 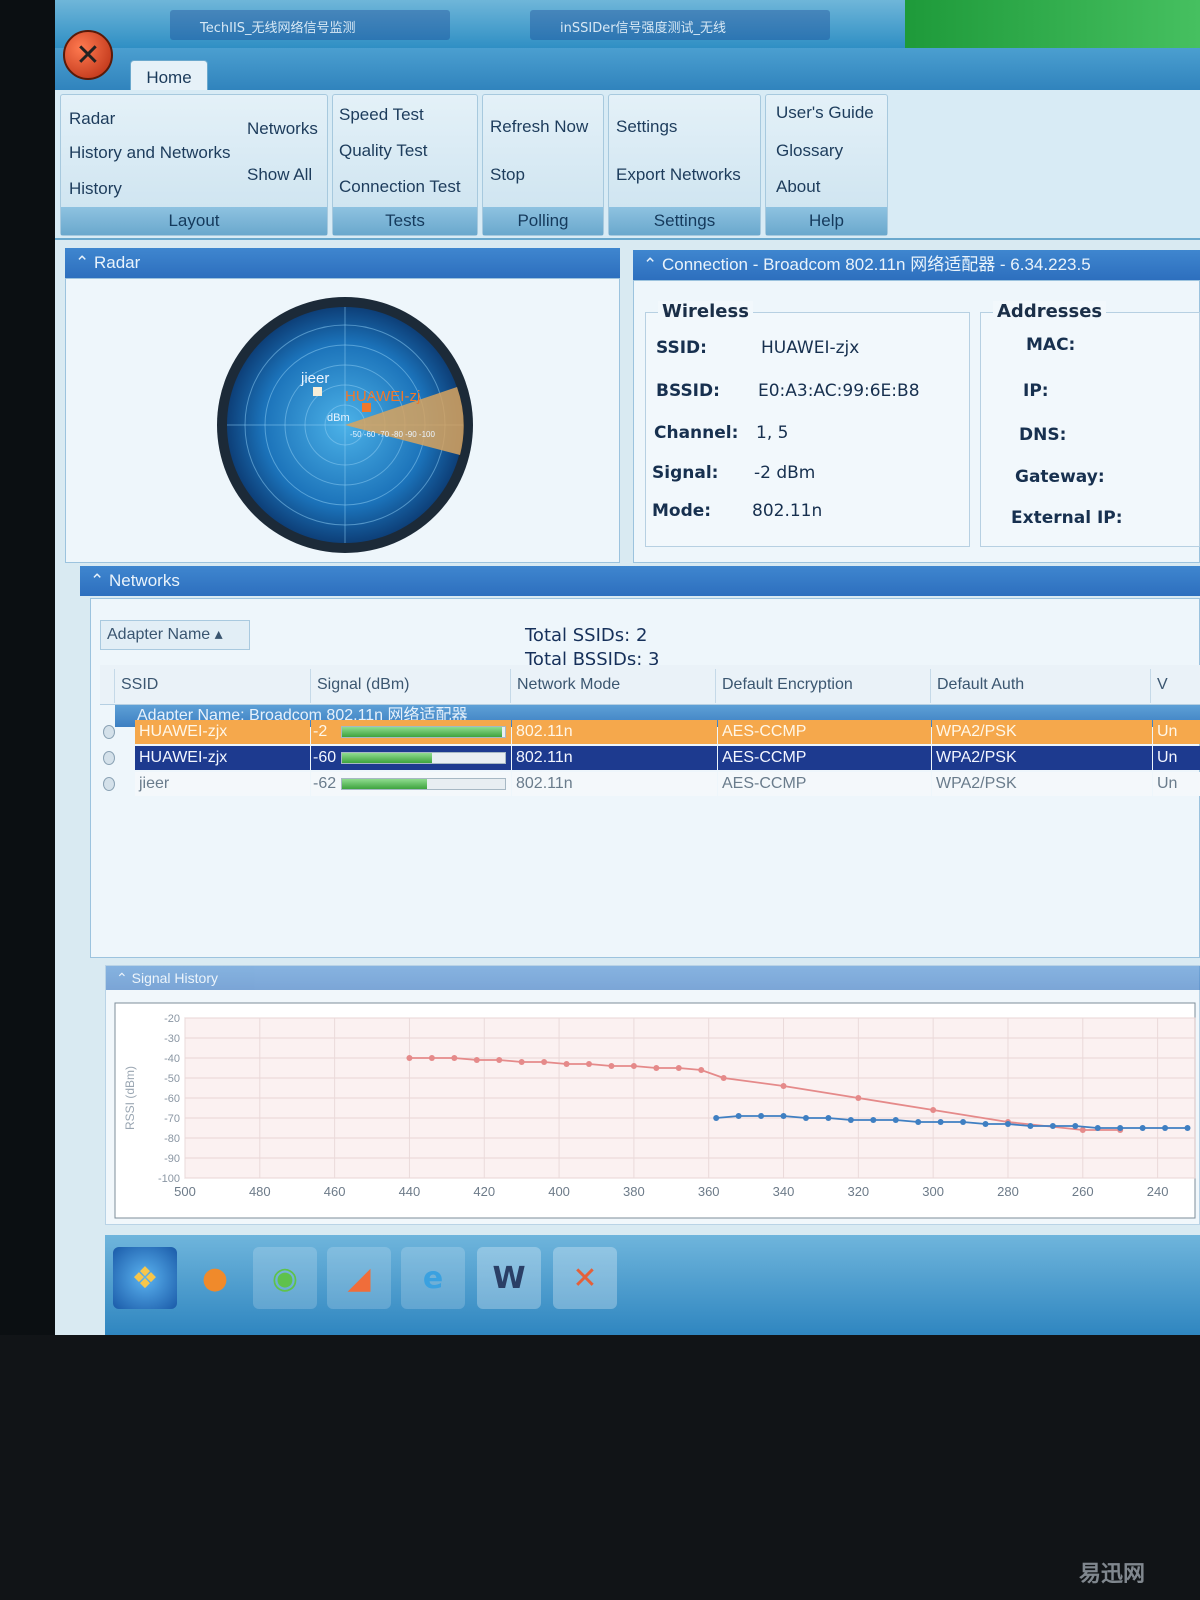 What do you see at coordinates (405, 221) in the screenshot?
I see `ribbon-group-label-tests: Tests` at bounding box center [405, 221].